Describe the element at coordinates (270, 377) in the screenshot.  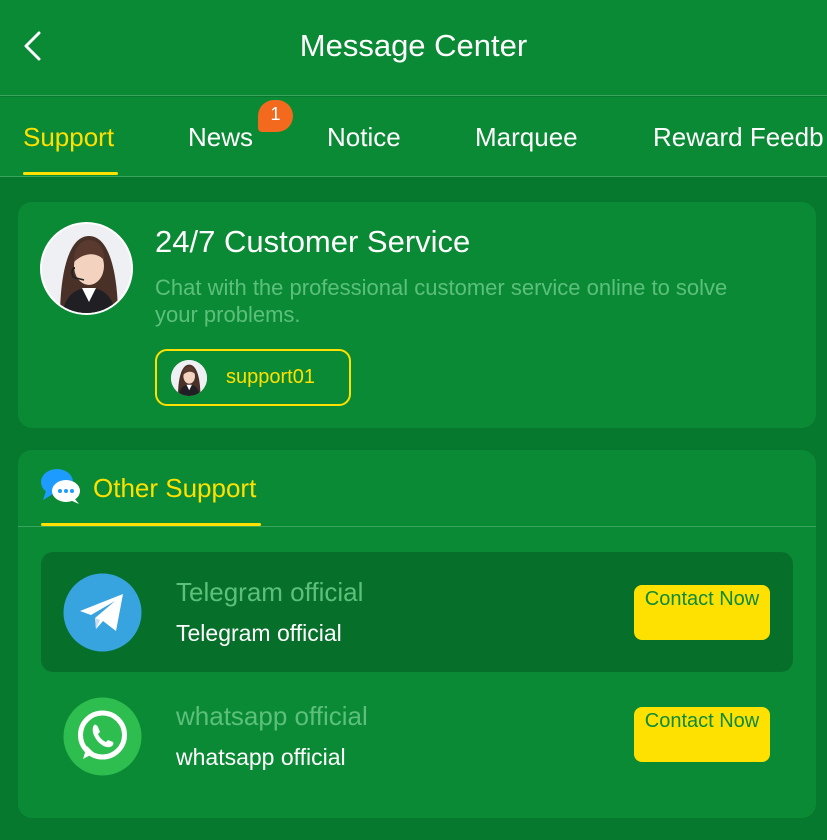
I see `agent-name: support01` at that location.